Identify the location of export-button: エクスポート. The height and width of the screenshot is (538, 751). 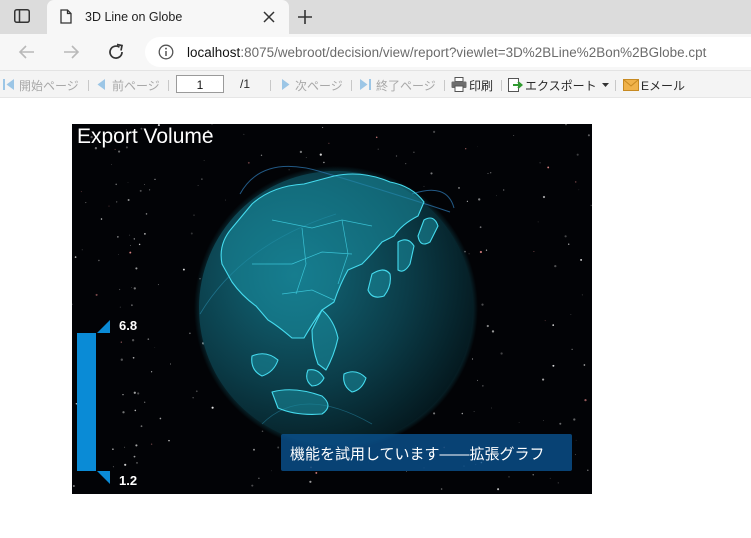
(561, 85).